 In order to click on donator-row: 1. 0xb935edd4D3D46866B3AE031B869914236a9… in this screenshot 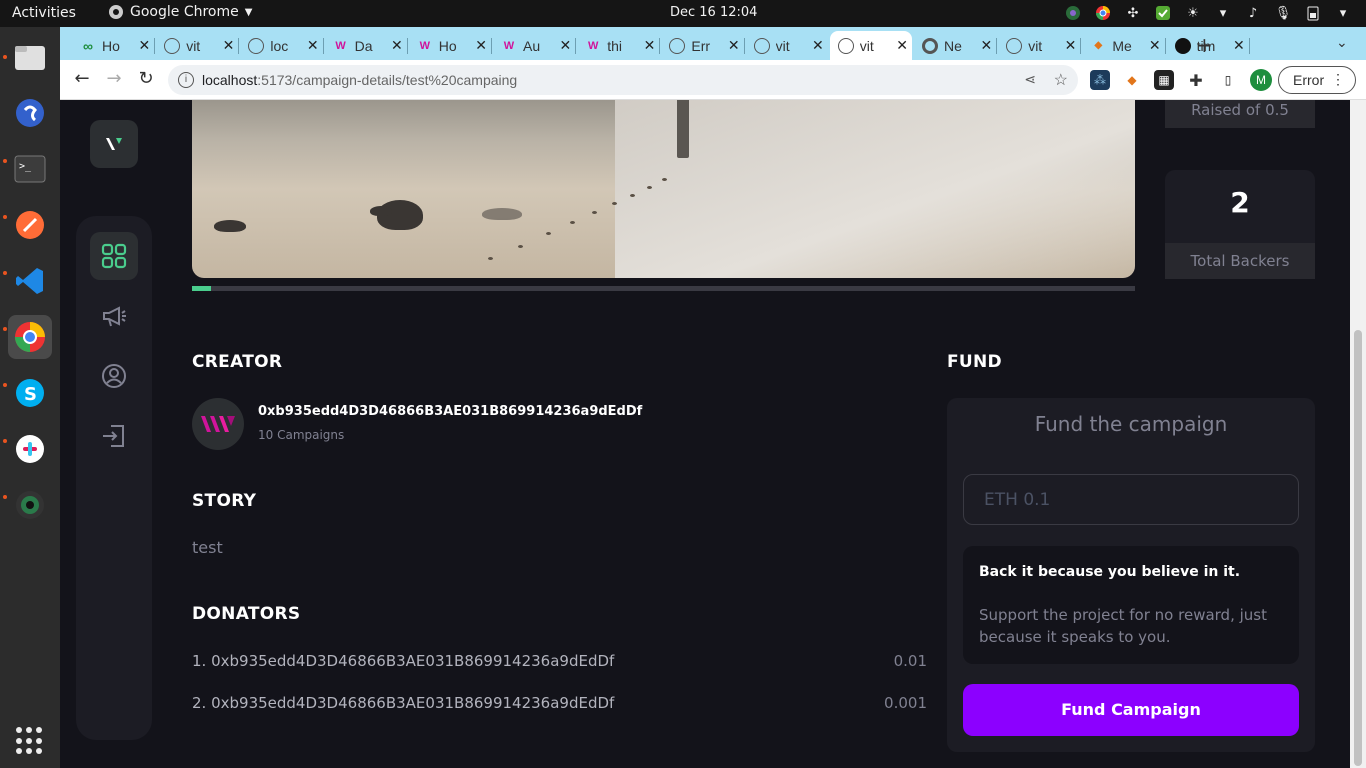, I will do `click(559, 661)`.